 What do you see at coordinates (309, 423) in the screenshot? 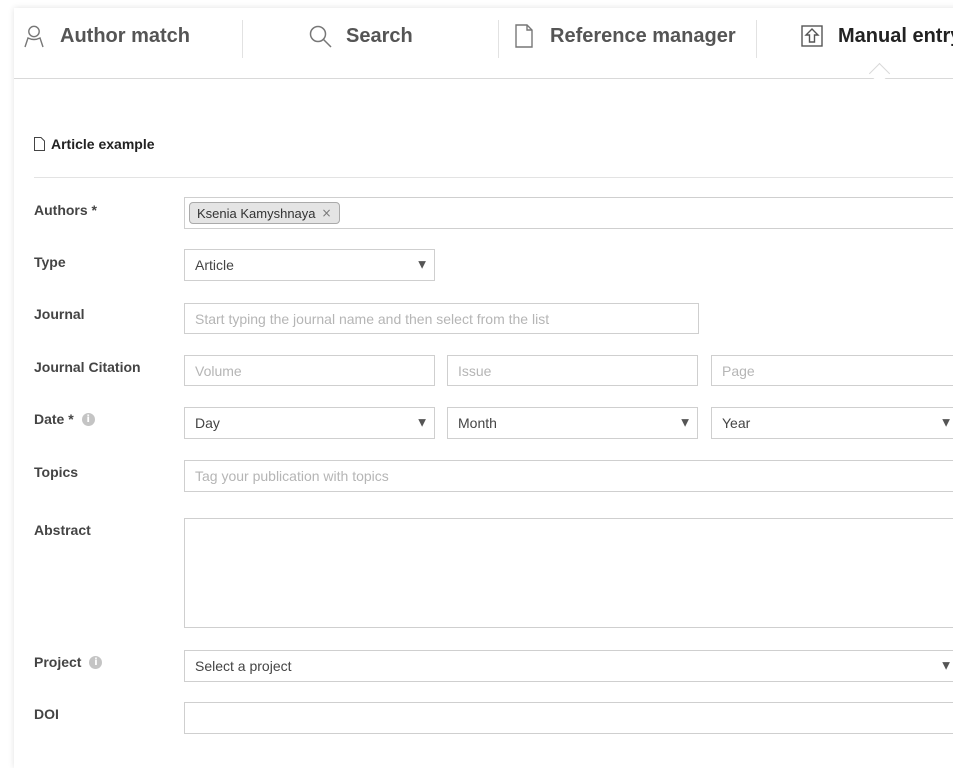
I see `day-select: Day ▼` at bounding box center [309, 423].